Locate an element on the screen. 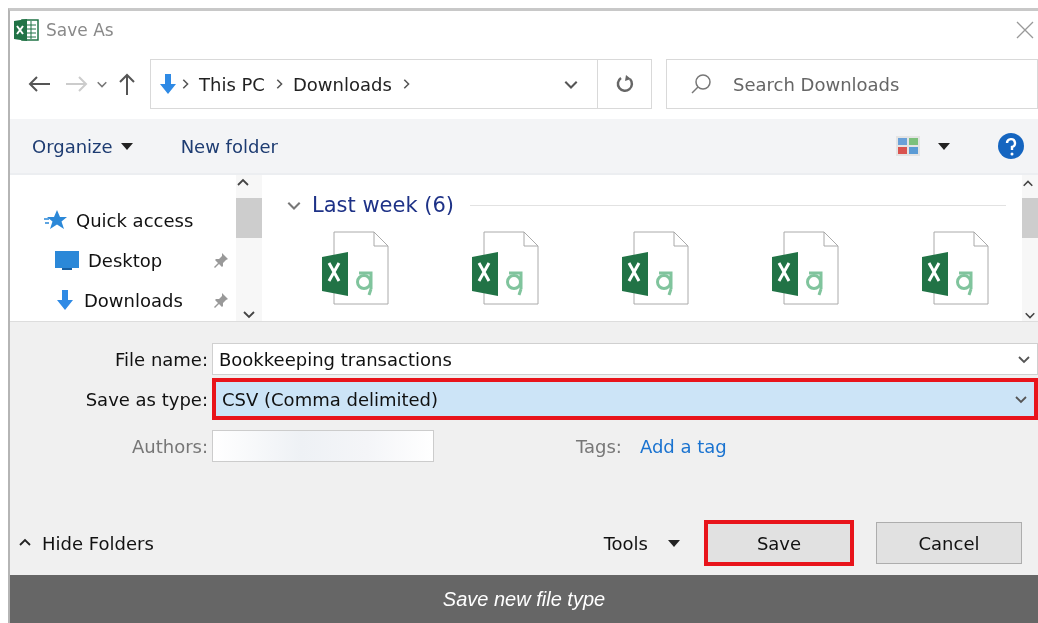 The height and width of the screenshot is (623, 1038). field-label: Tags: is located at coordinates (599, 446).